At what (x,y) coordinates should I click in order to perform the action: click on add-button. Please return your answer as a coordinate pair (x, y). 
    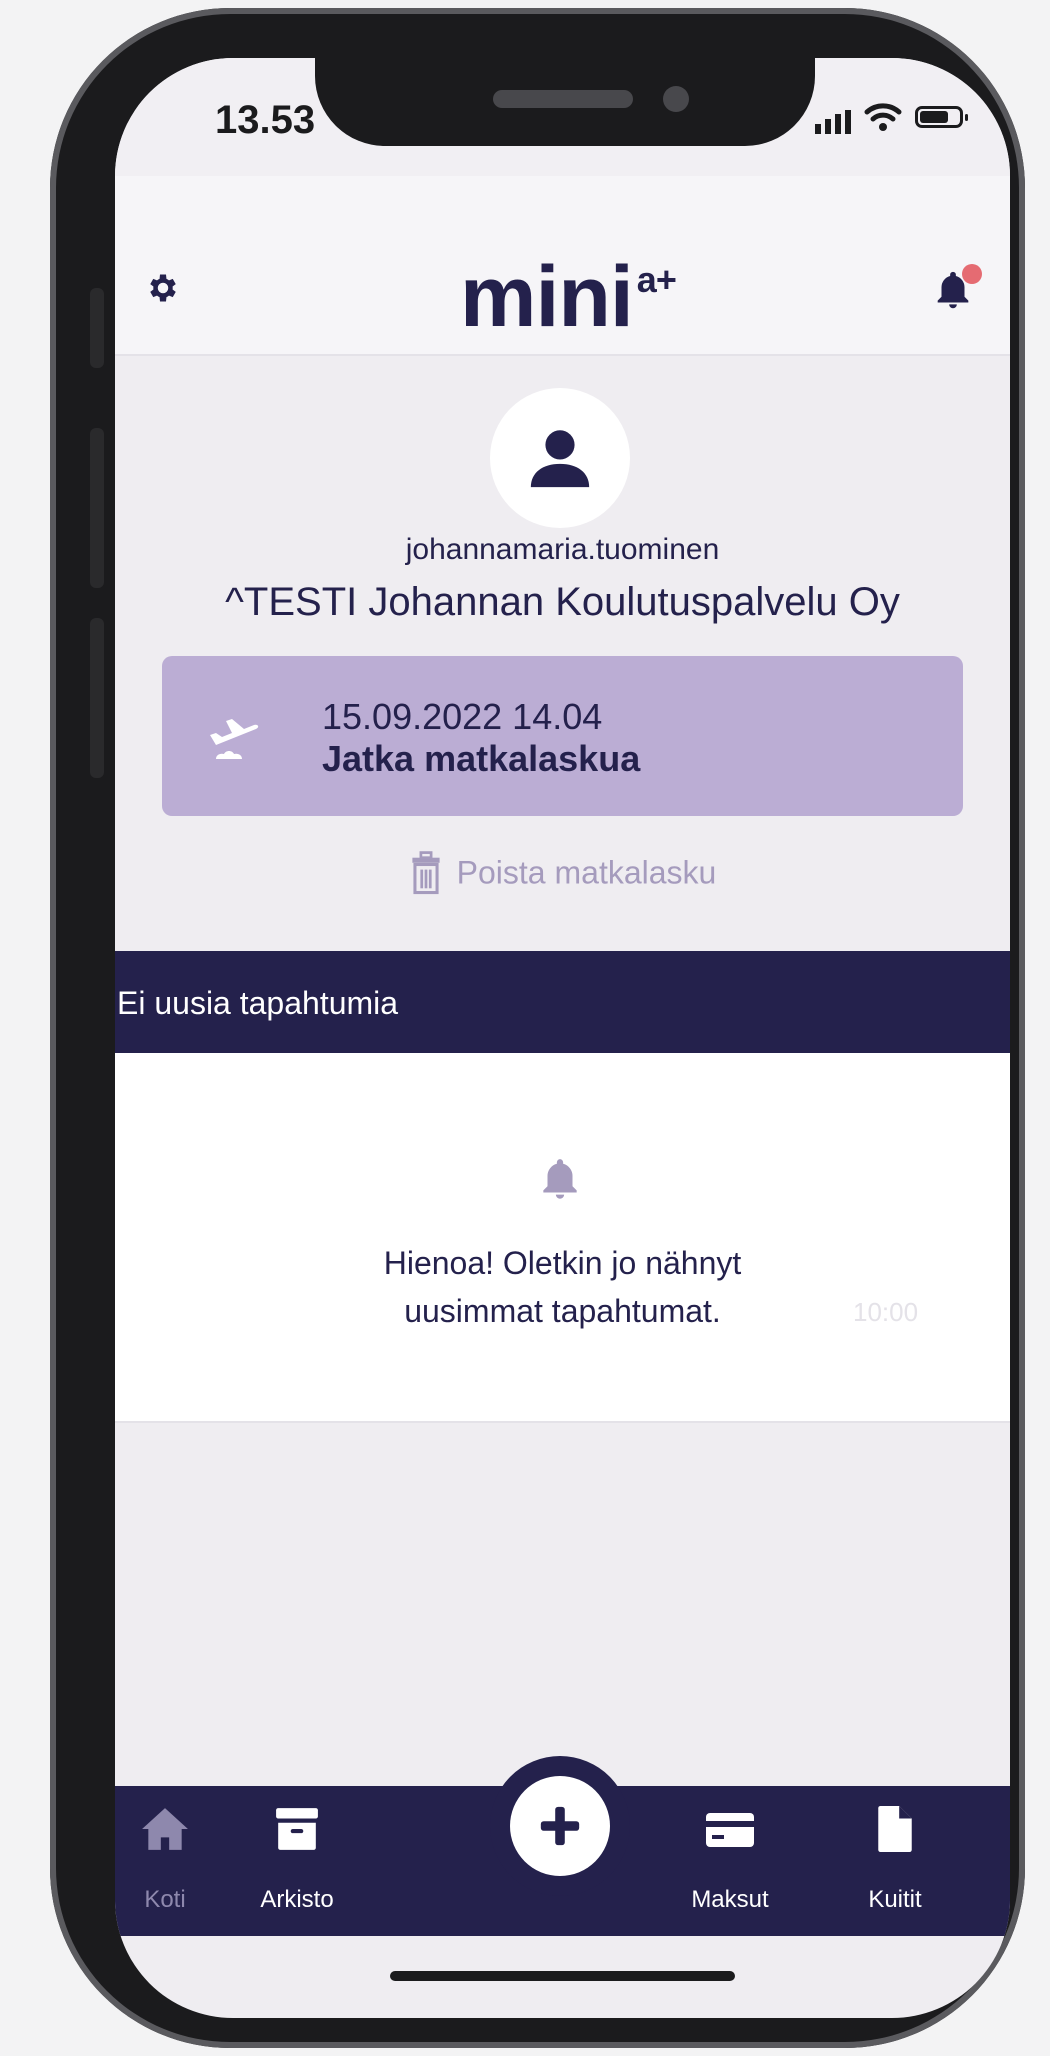
    Looking at the image, I should click on (560, 1826).